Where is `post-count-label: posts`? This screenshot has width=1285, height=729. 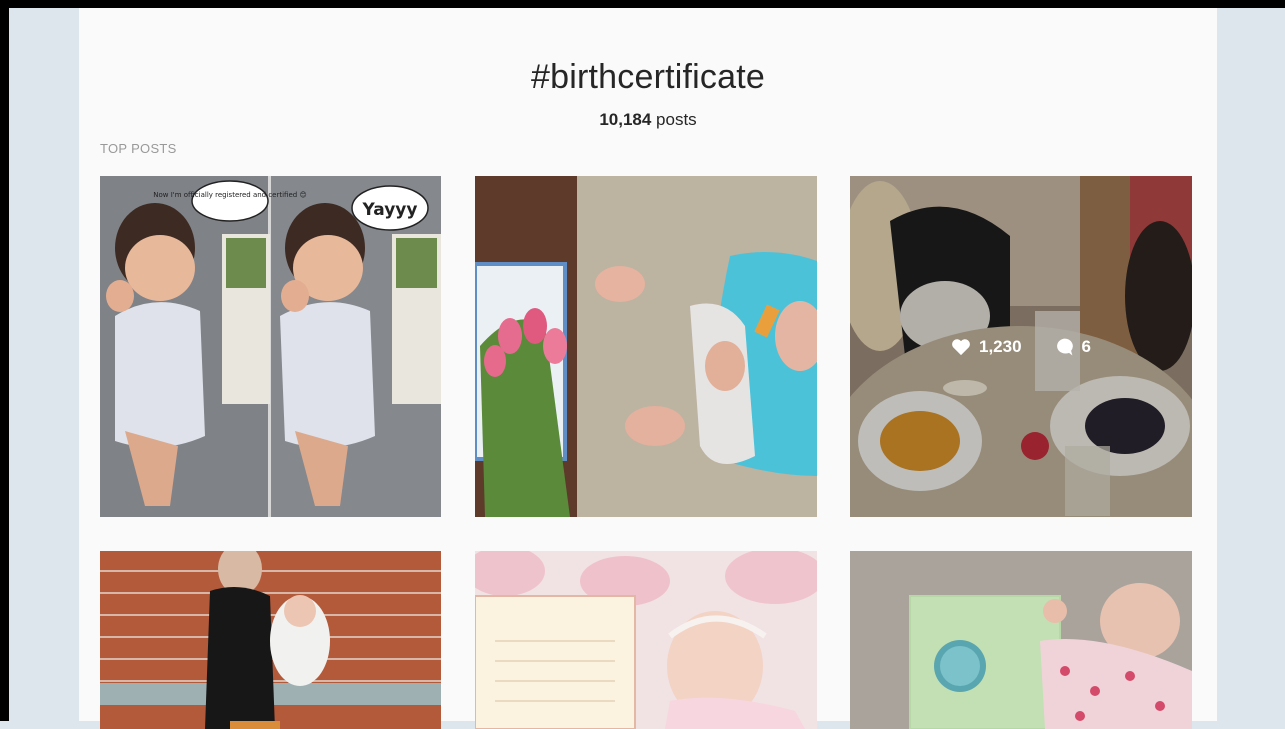 post-count-label: posts is located at coordinates (676, 119).